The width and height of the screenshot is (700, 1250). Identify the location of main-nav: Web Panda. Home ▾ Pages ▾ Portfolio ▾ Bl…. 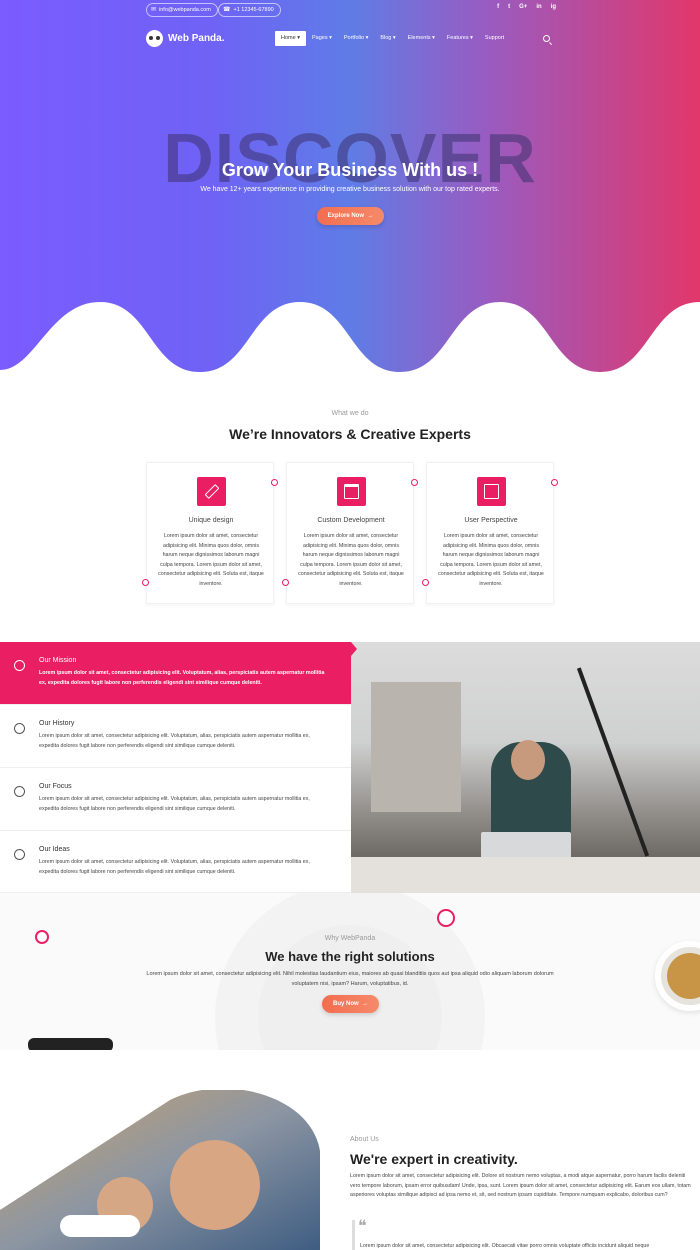
(350, 39).